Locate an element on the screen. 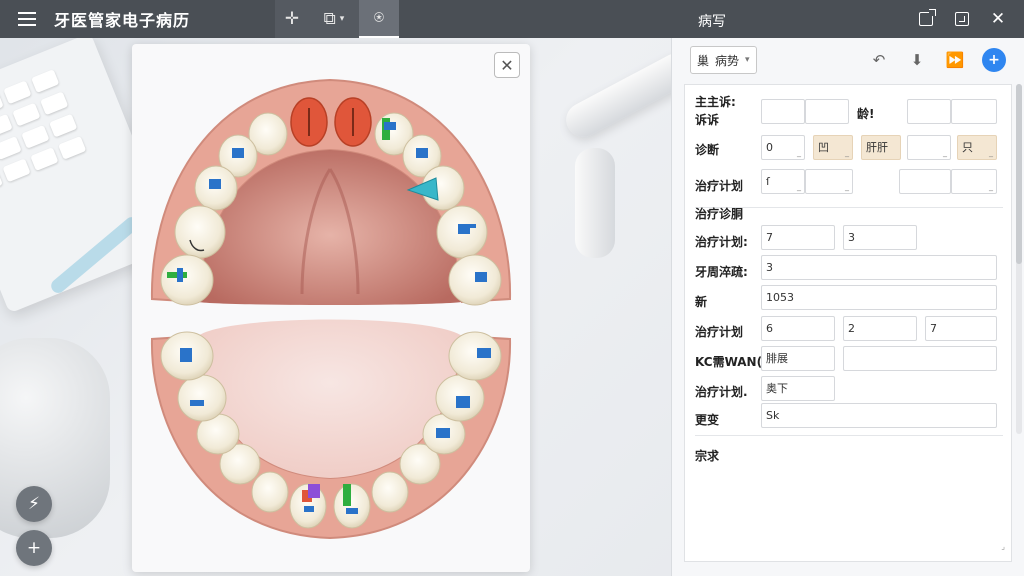 The height and width of the screenshot is (576, 1024). plan3-field-c: 7 is located at coordinates (961, 328).